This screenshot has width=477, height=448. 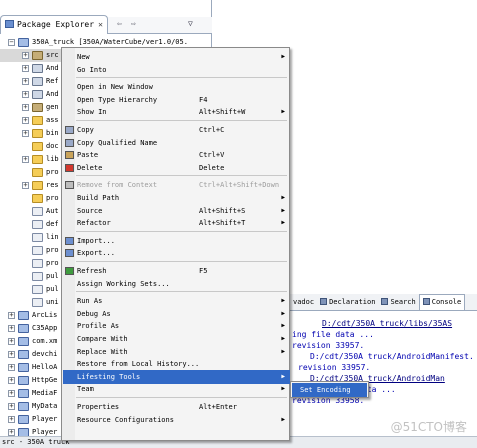 I want to click on set-encoding-menu-item: Set Encoding, so click(x=329, y=390).